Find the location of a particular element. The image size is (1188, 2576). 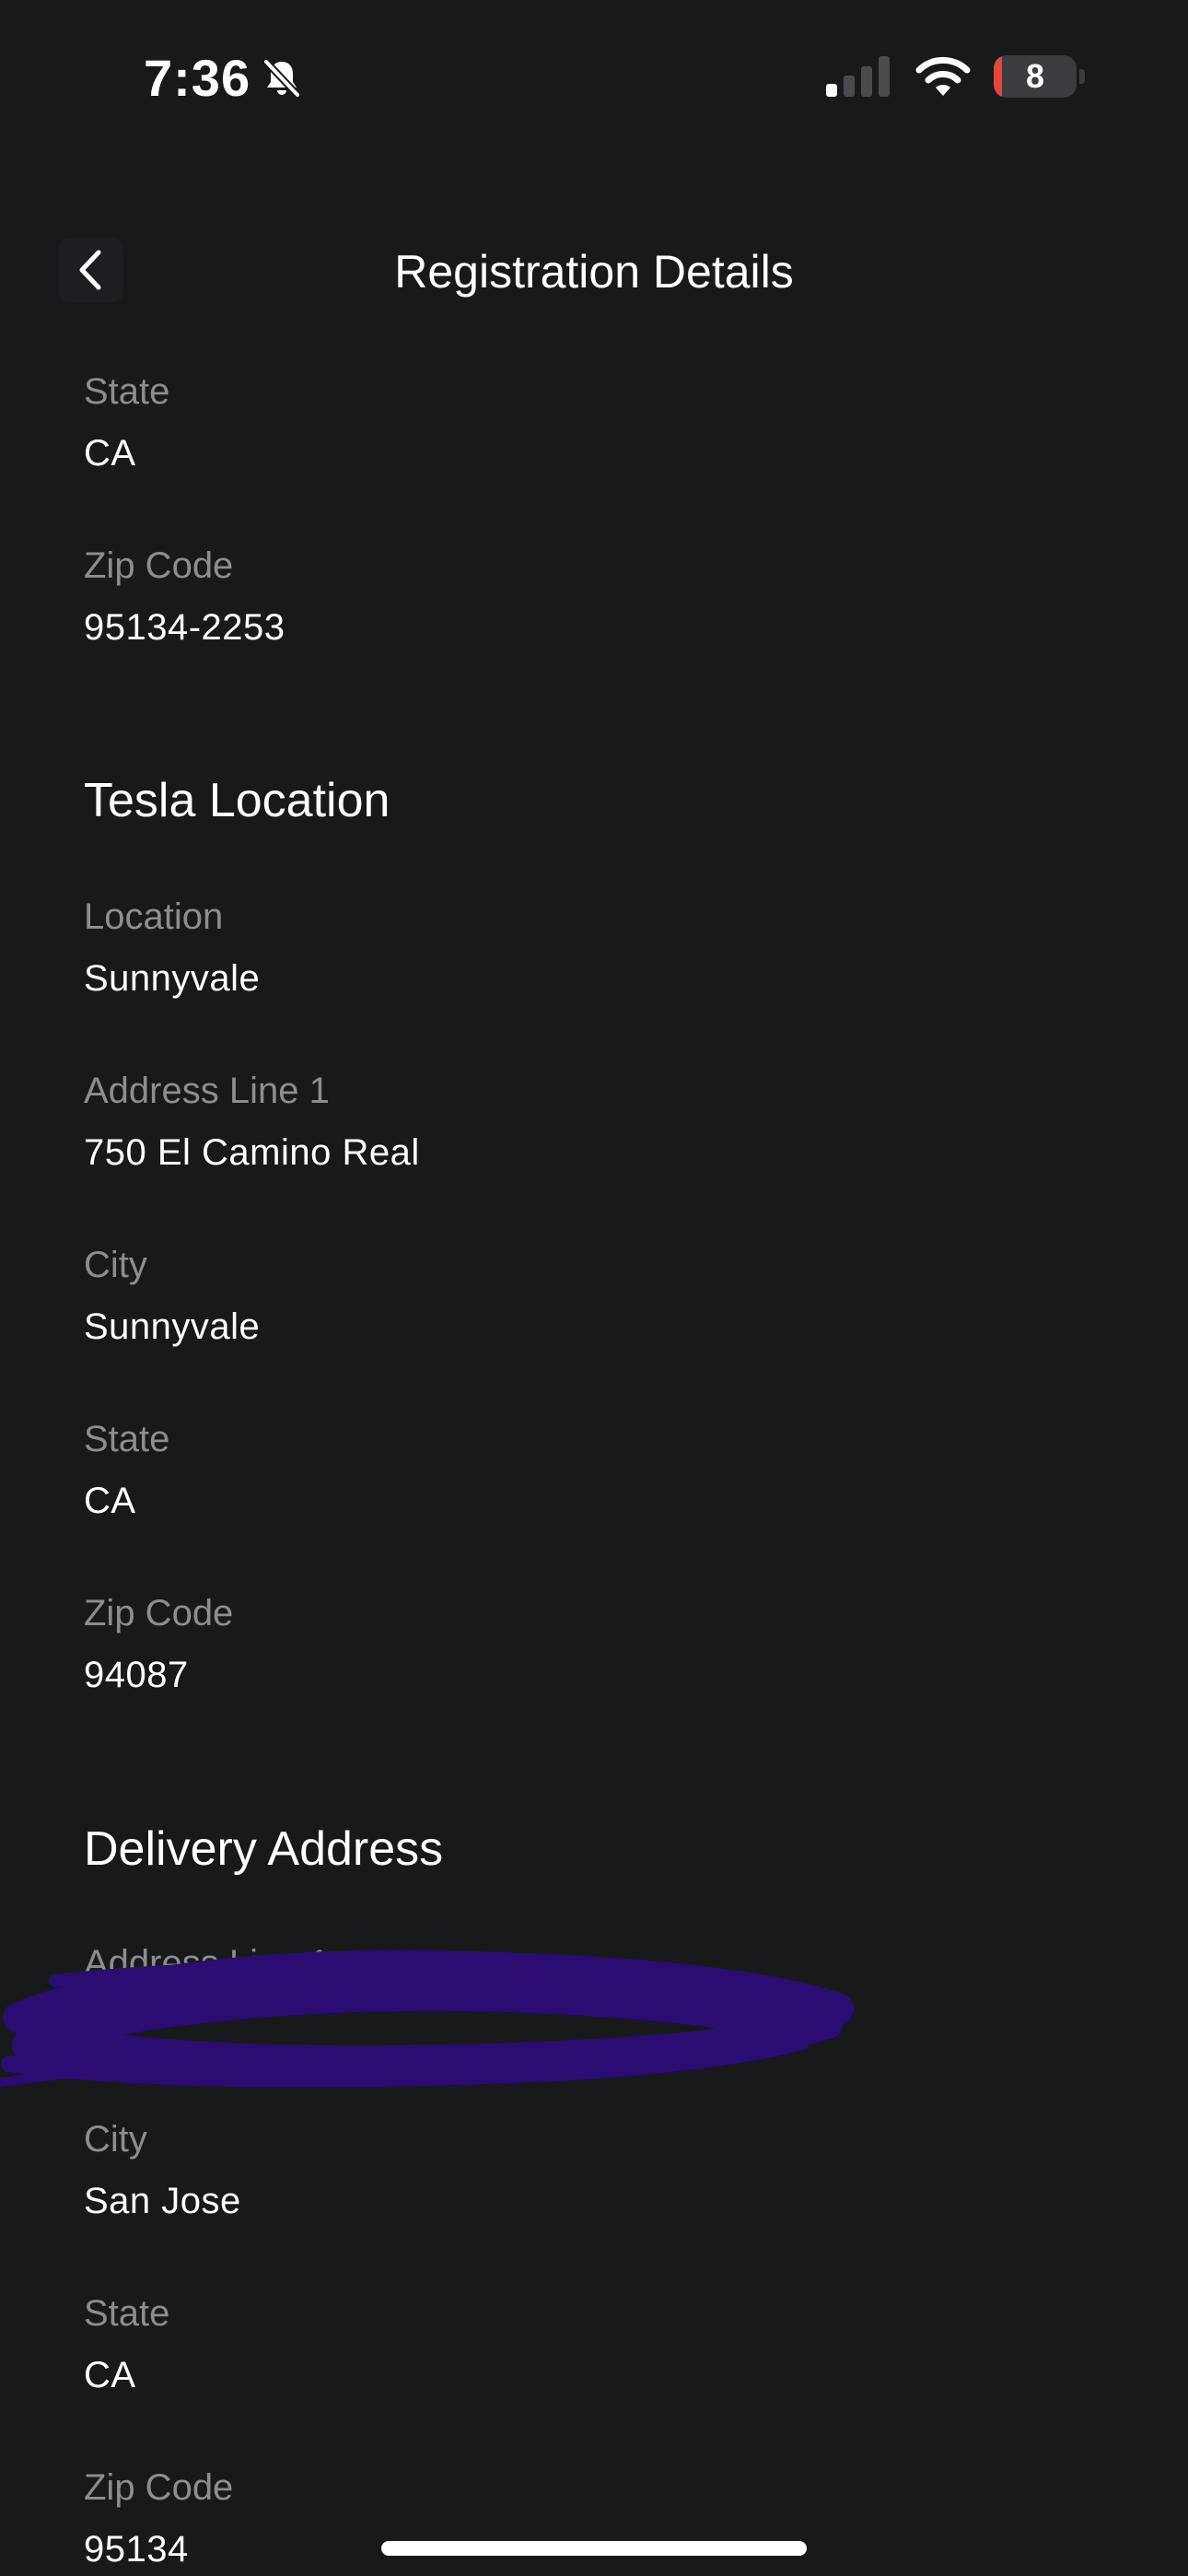

battery-level: 8 is located at coordinates (1035, 76).